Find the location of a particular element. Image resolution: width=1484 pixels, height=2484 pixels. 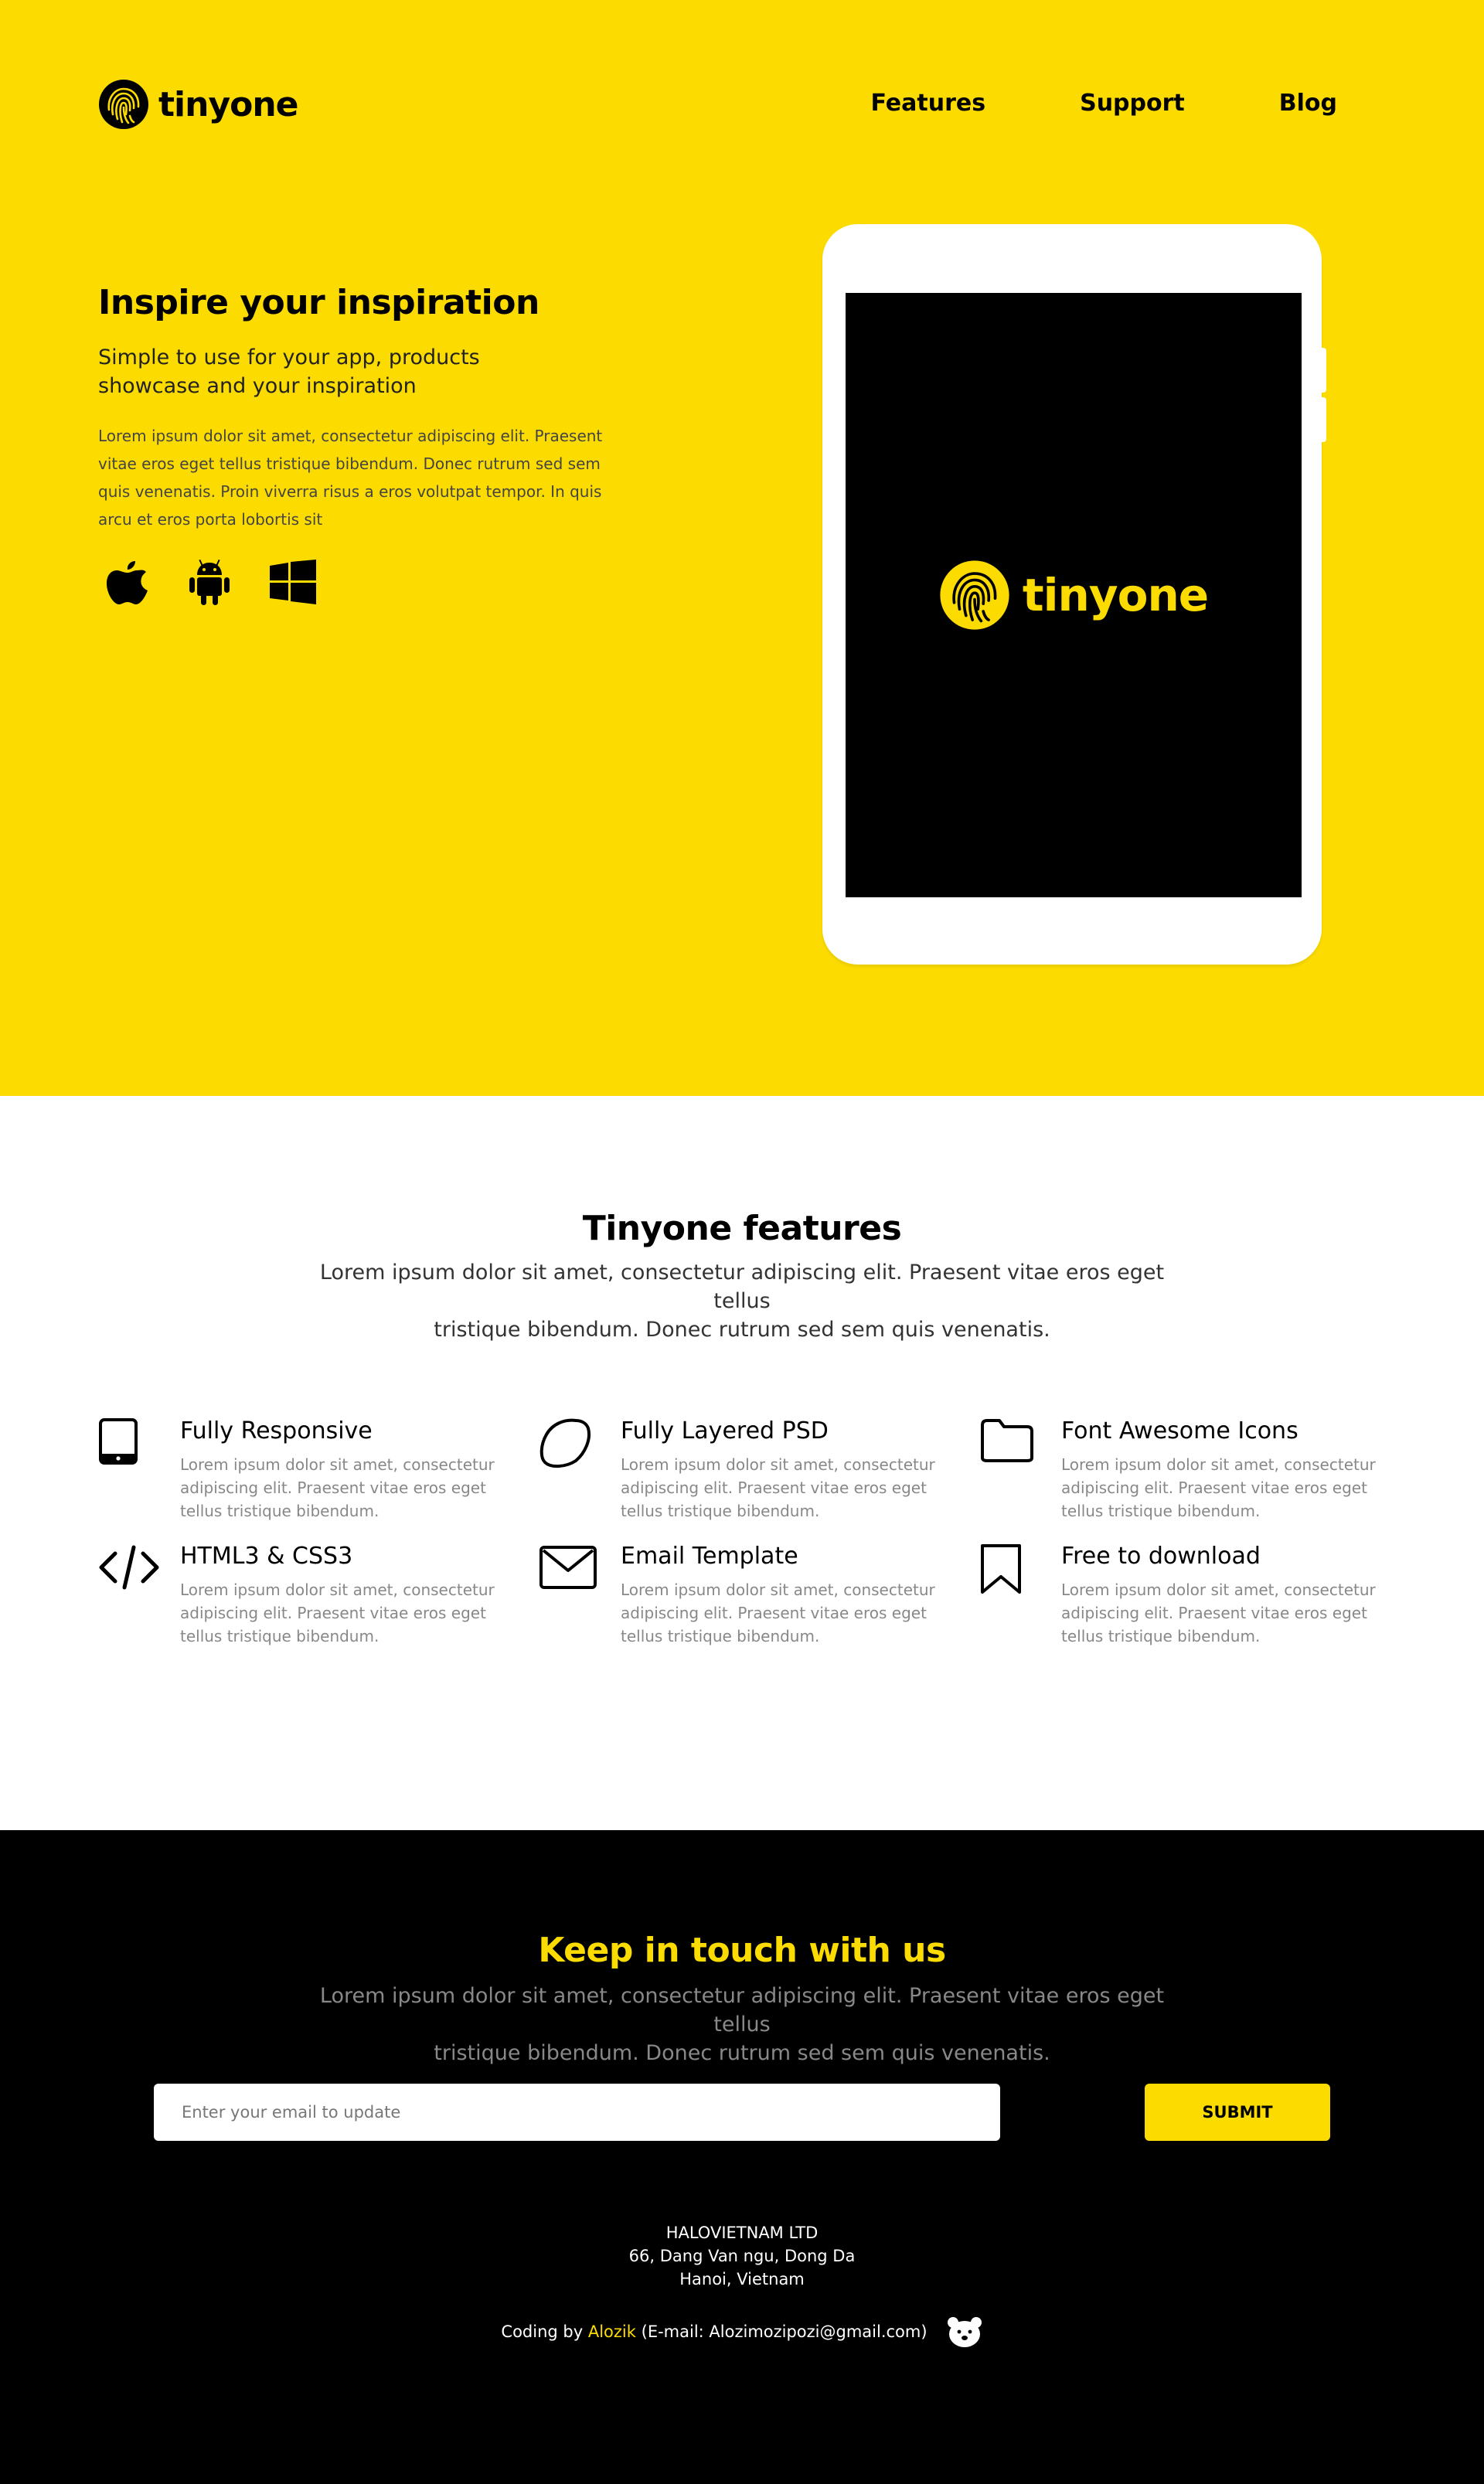

tablet-icon is located at coordinates (118, 1441).